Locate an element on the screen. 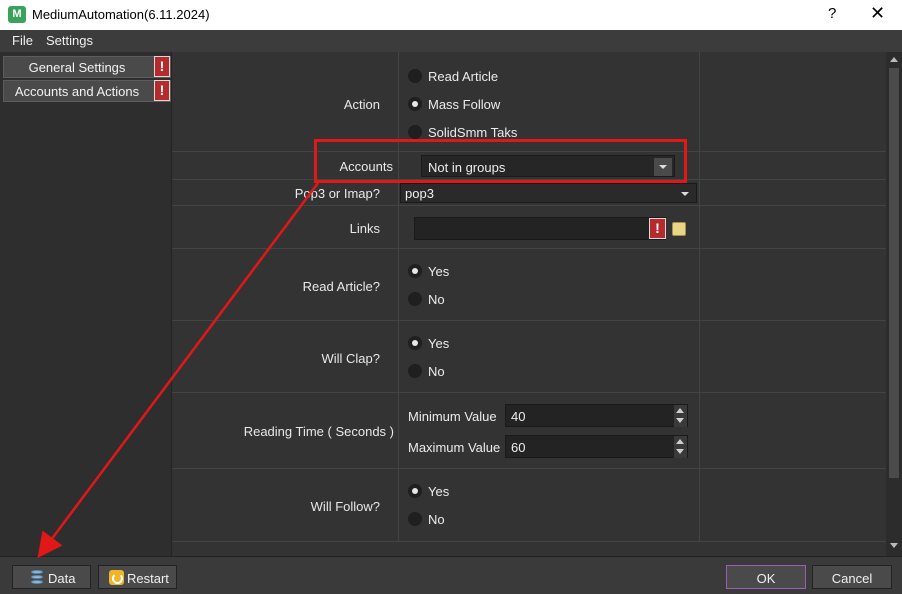 Image resolution: width=902 pixels, height=594 pixels. read-article-label: Read Article? is located at coordinates (341, 286).